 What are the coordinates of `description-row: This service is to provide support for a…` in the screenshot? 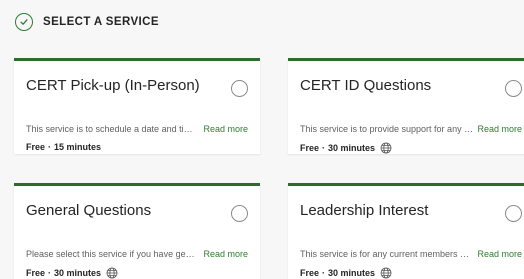 It's located at (411, 129).